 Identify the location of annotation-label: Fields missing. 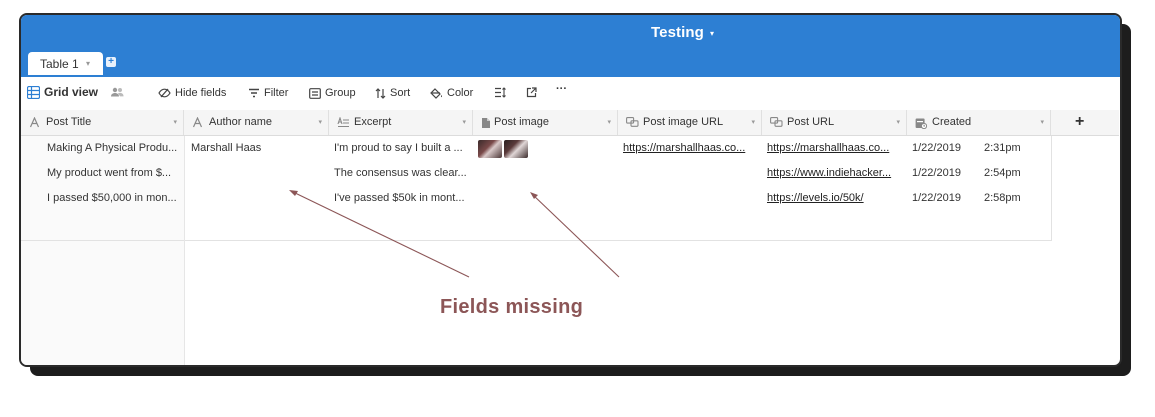
(512, 307).